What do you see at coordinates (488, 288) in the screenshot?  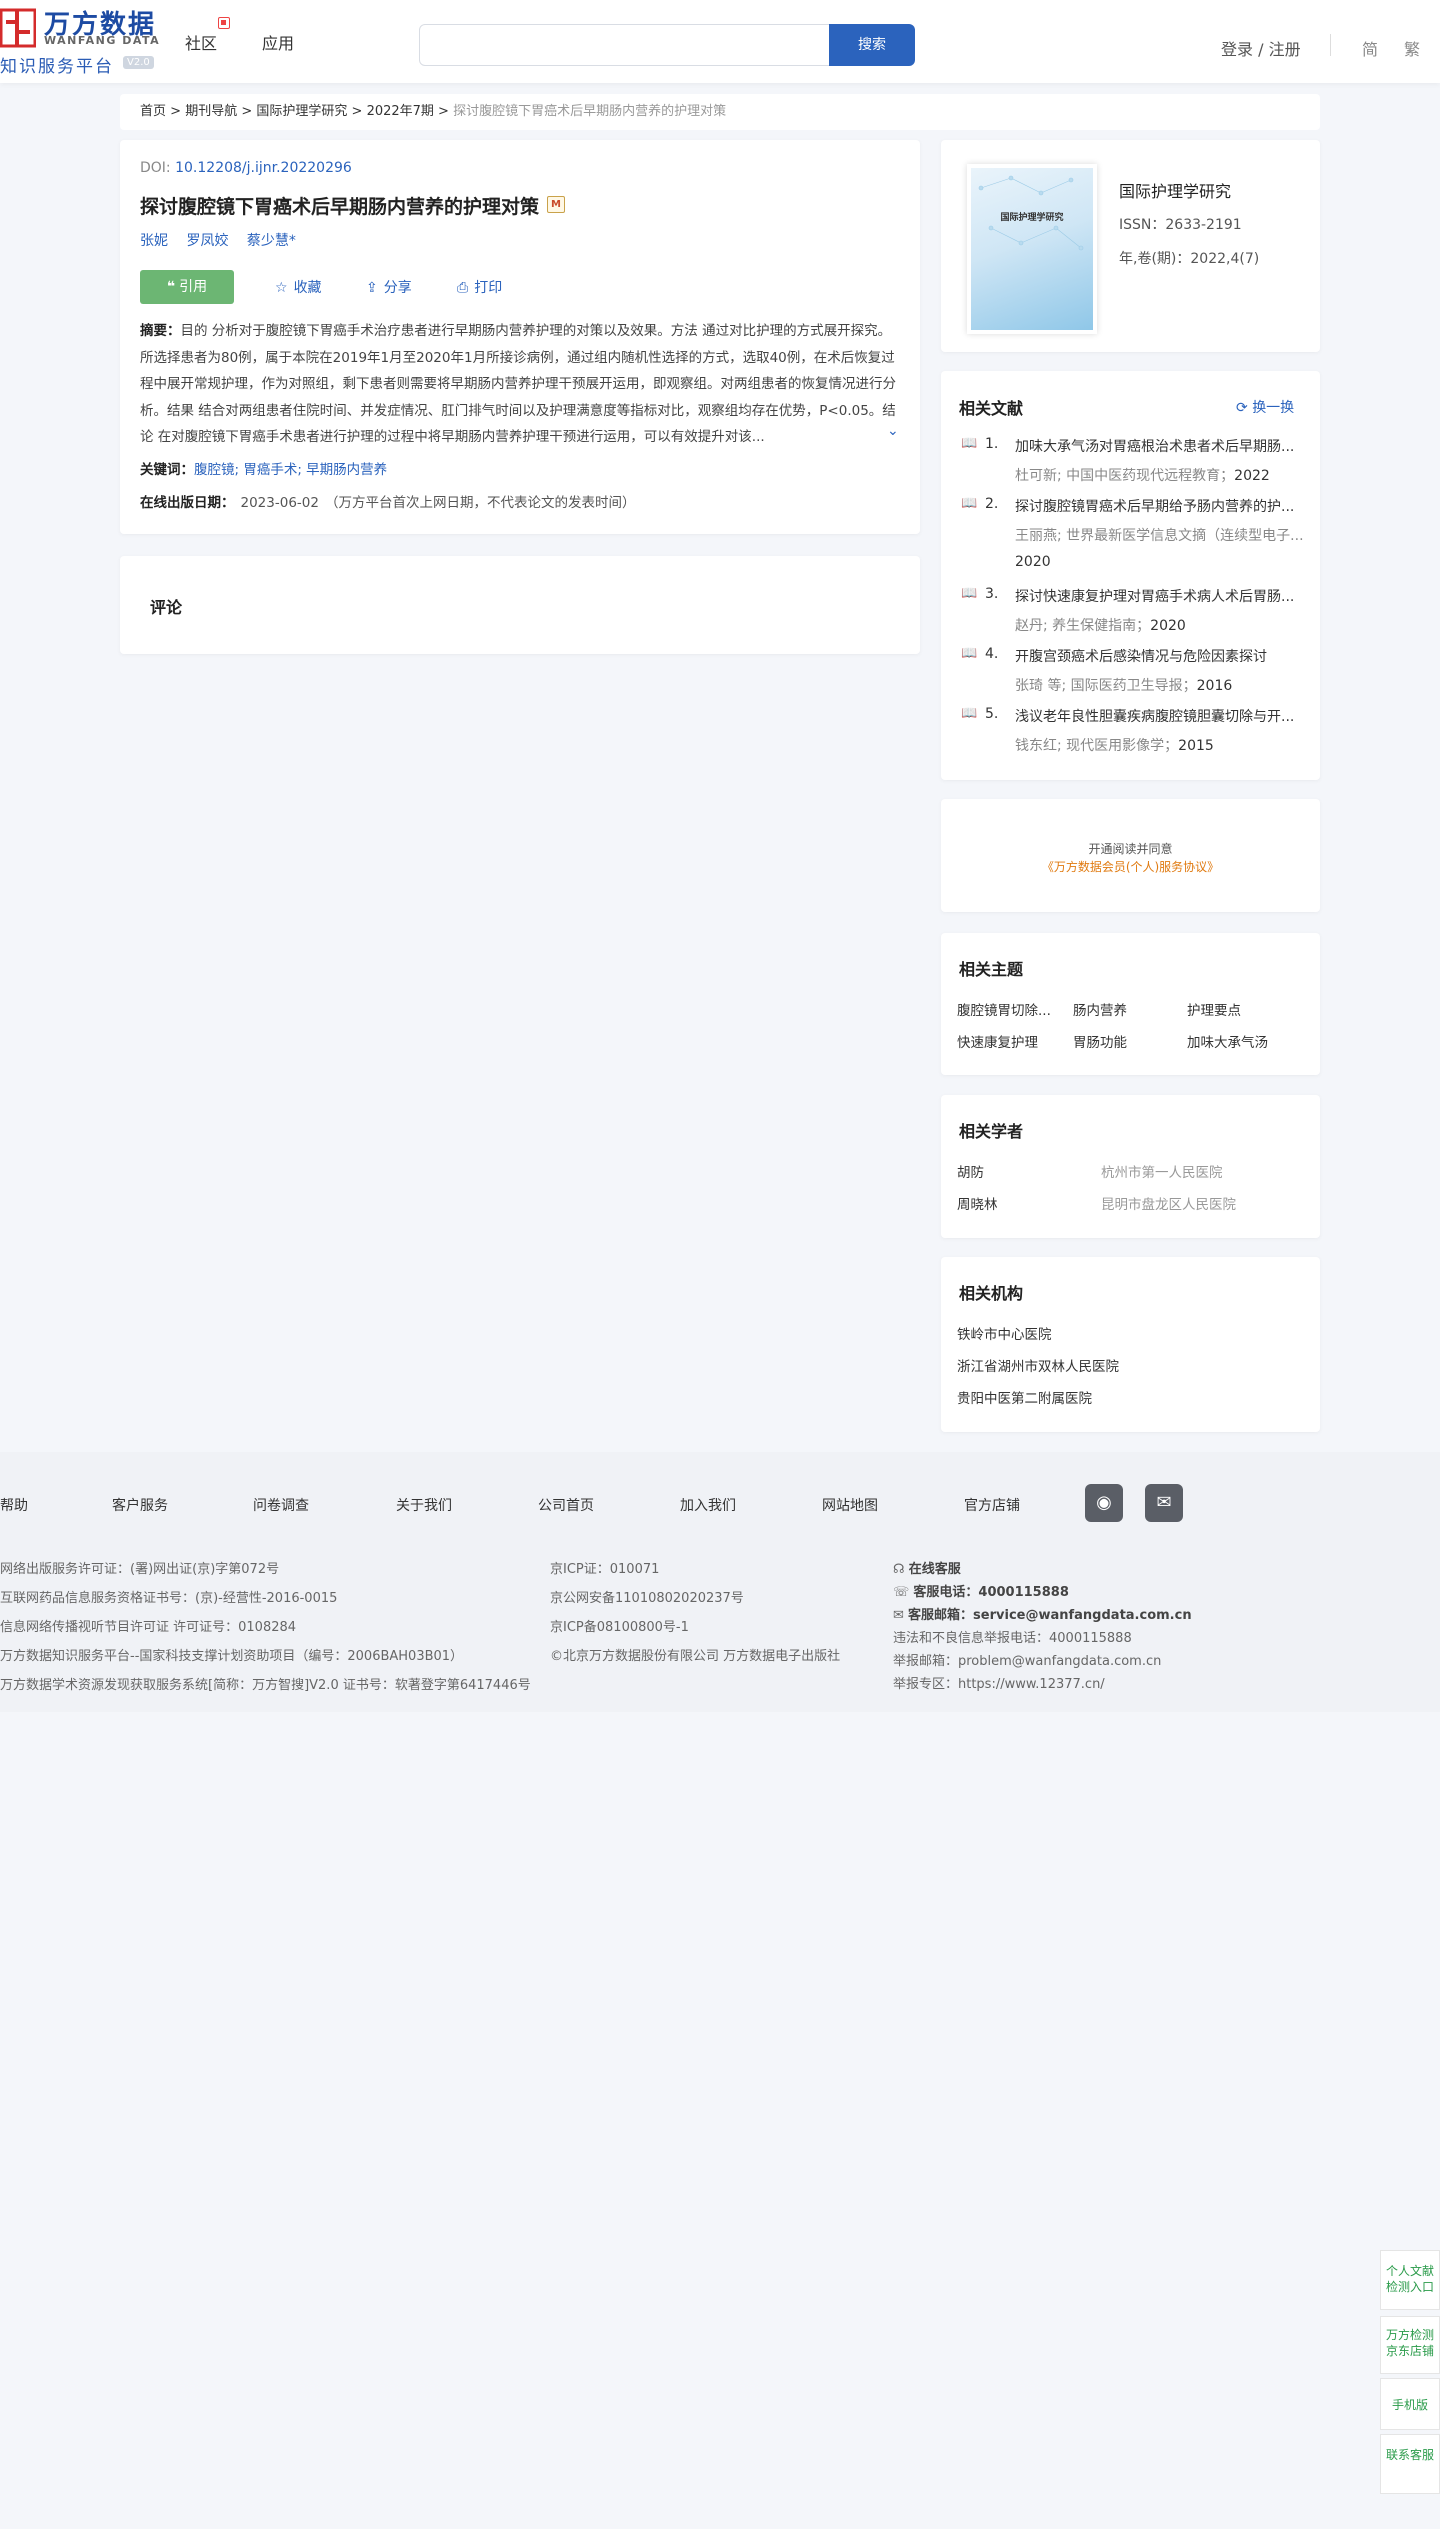 I see `print-label: 打印` at bounding box center [488, 288].